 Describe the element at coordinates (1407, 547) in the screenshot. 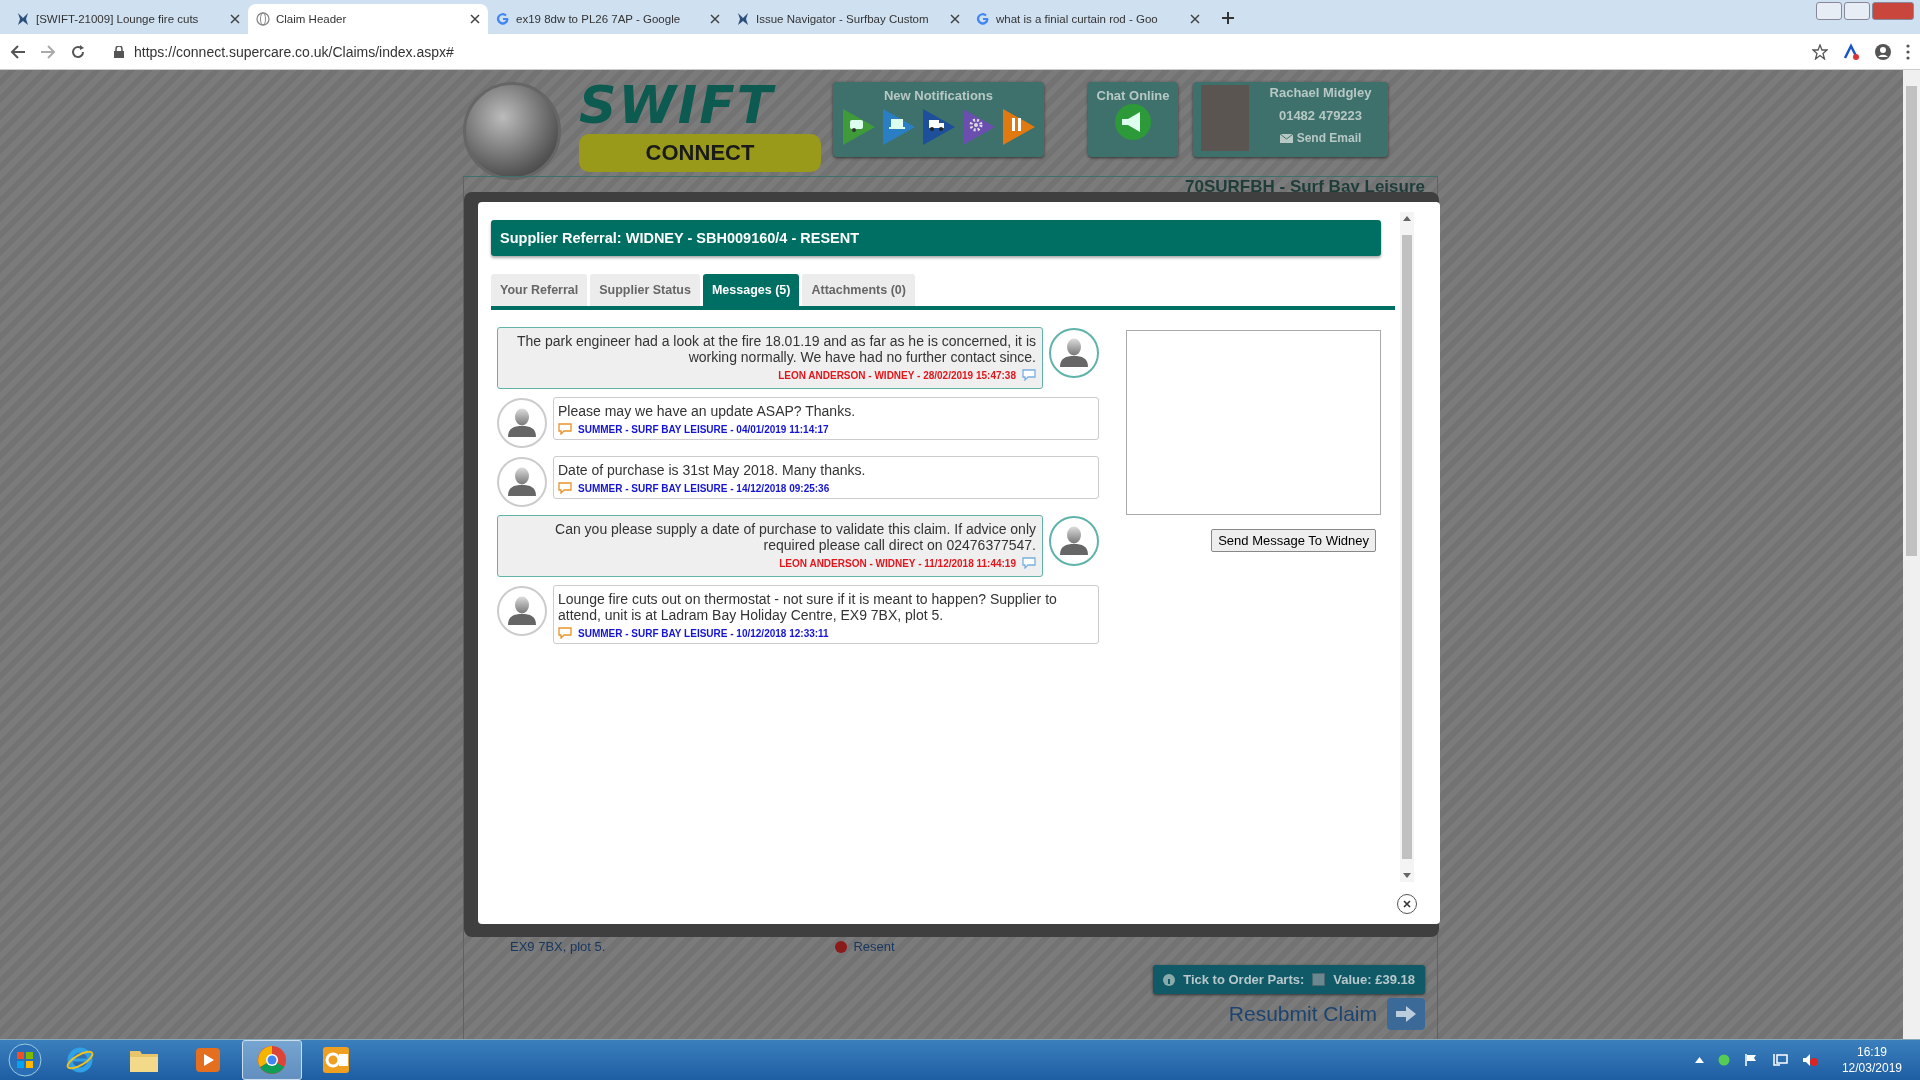

I see `scrollbar` at that location.